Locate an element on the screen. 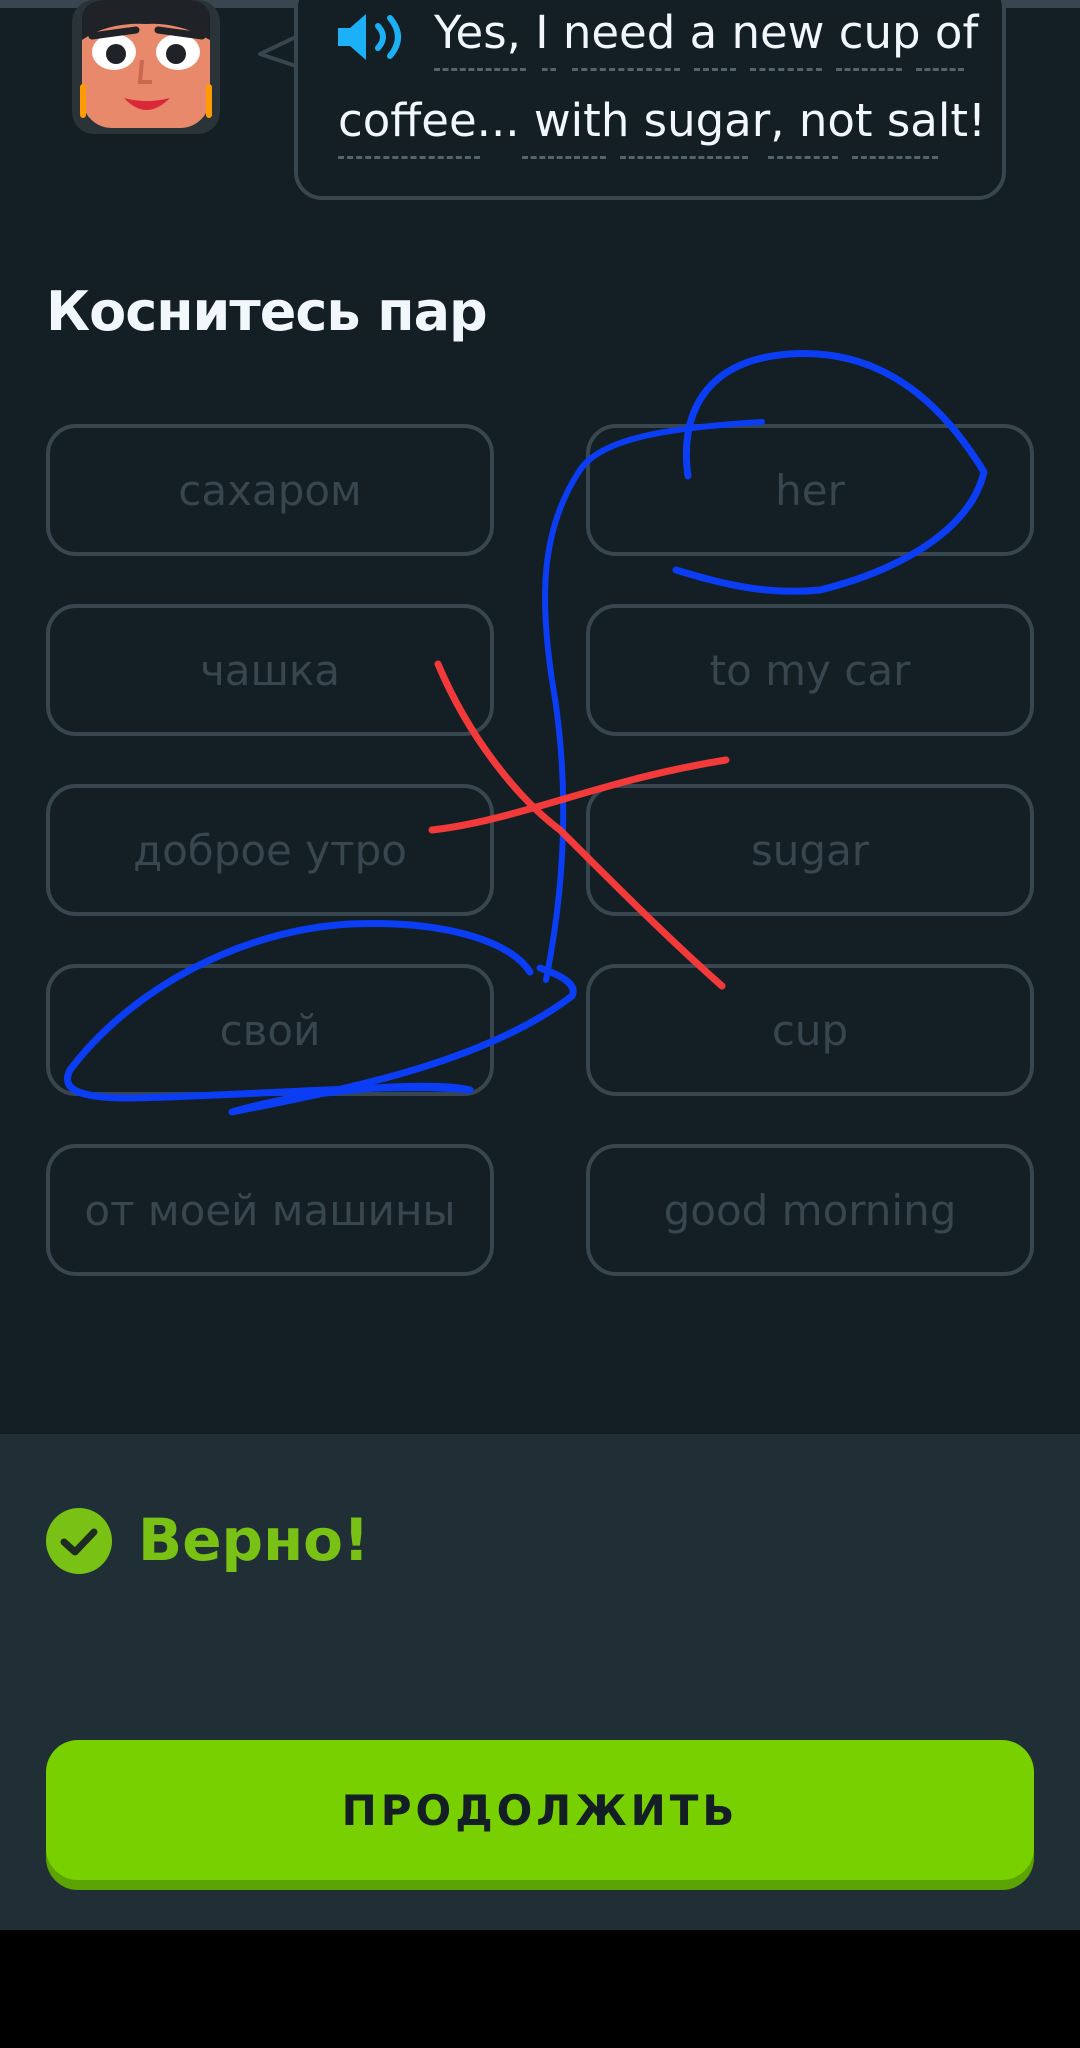  tile-left-4: свой is located at coordinates (270, 1030).